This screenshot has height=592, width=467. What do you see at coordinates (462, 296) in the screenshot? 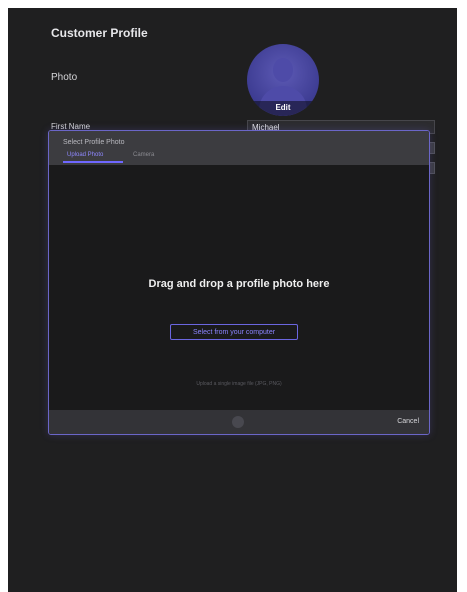
I see `page-margin` at bounding box center [462, 296].